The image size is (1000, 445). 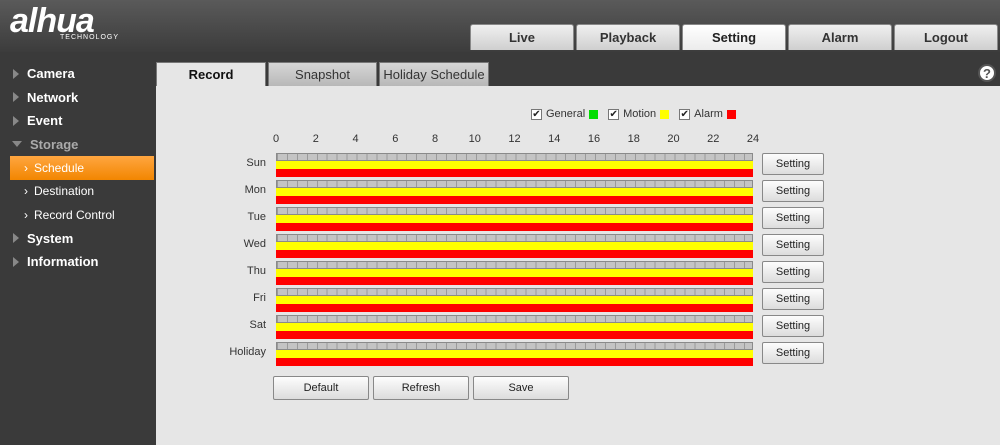 What do you see at coordinates (614, 114) in the screenshot?
I see `motion-checkbox: ✔` at bounding box center [614, 114].